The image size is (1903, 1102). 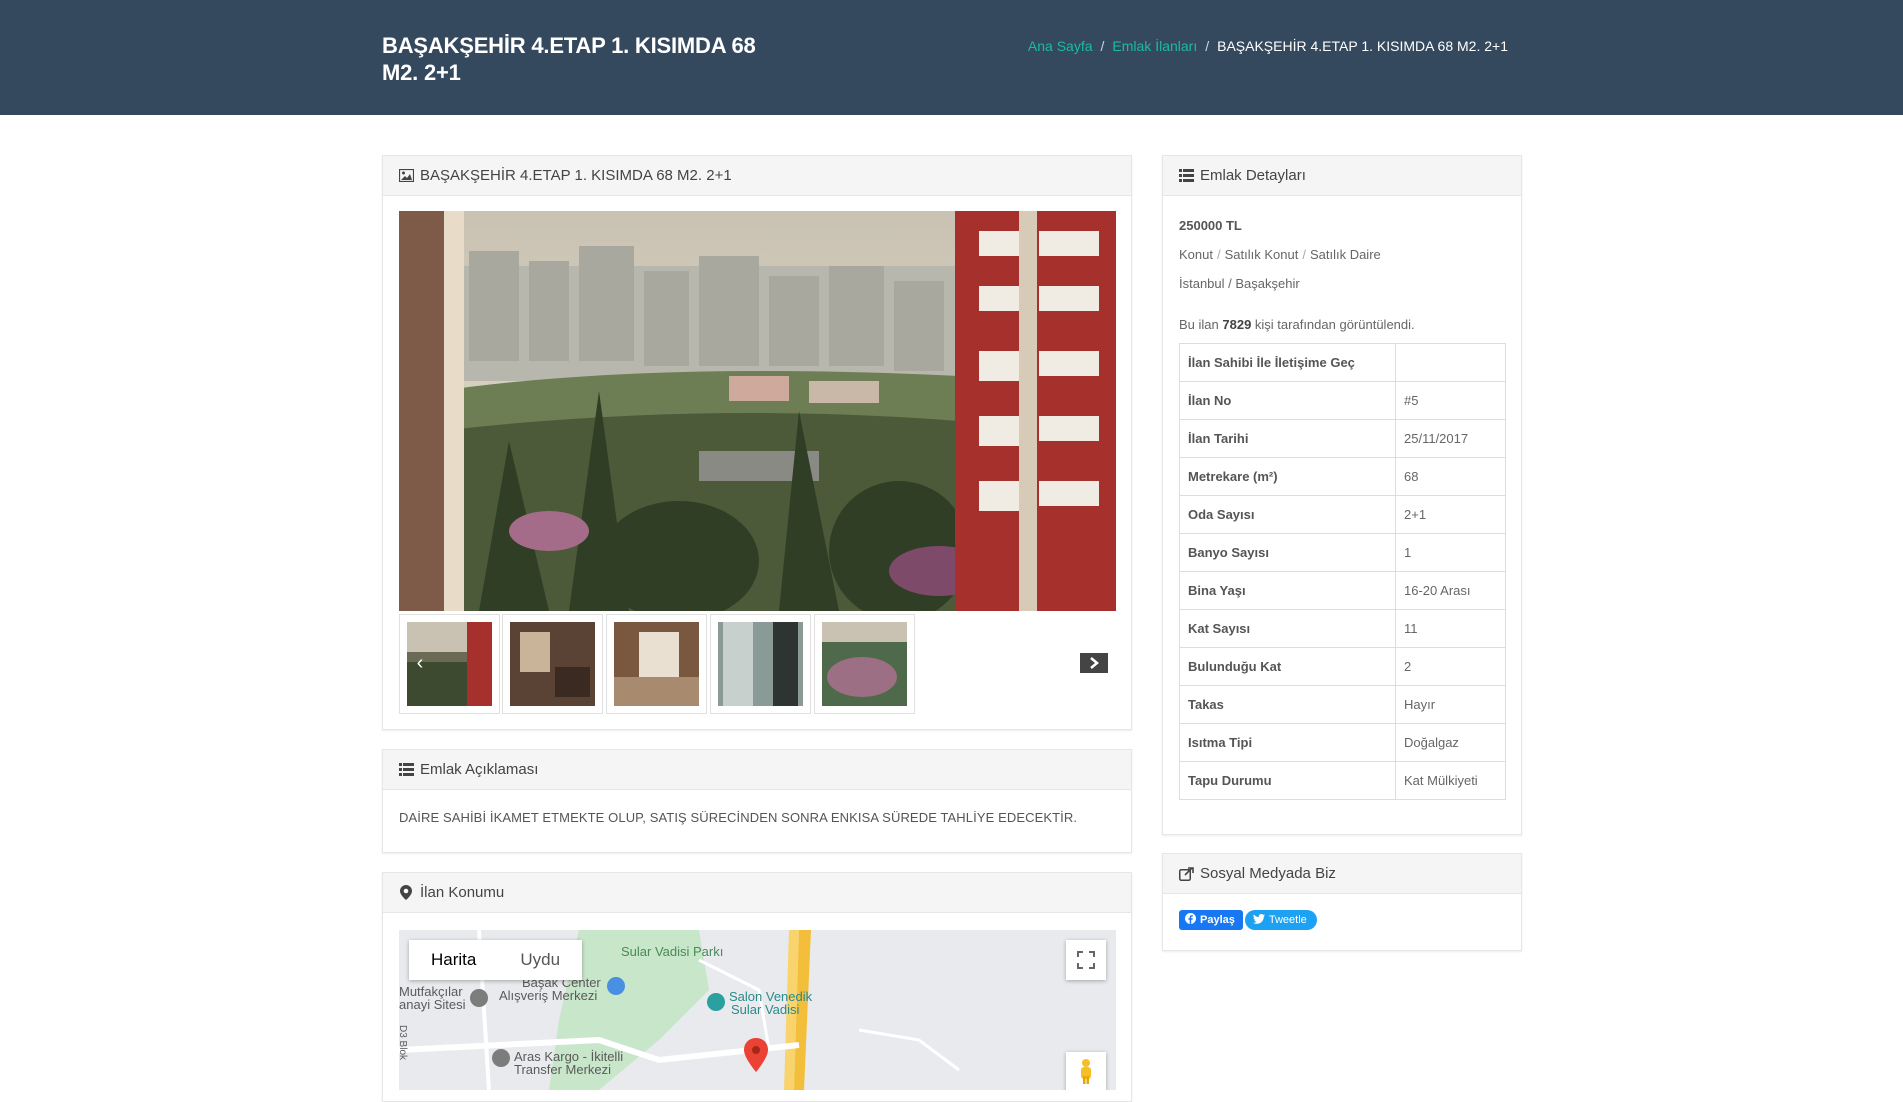 I want to click on facebook-share-button: Paylaş, so click(x=1211, y=920).